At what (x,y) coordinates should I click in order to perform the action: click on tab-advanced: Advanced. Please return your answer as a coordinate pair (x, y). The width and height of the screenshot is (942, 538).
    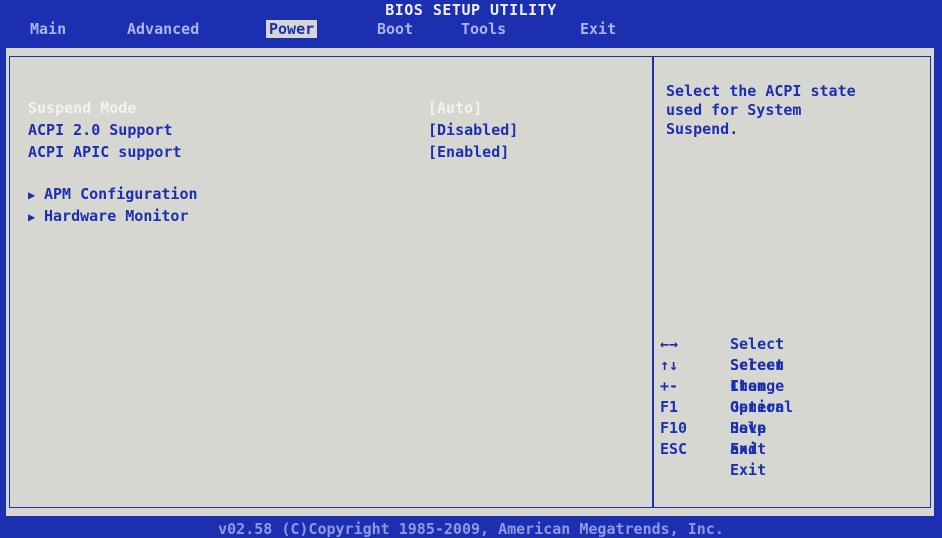
    Looking at the image, I should click on (163, 29).